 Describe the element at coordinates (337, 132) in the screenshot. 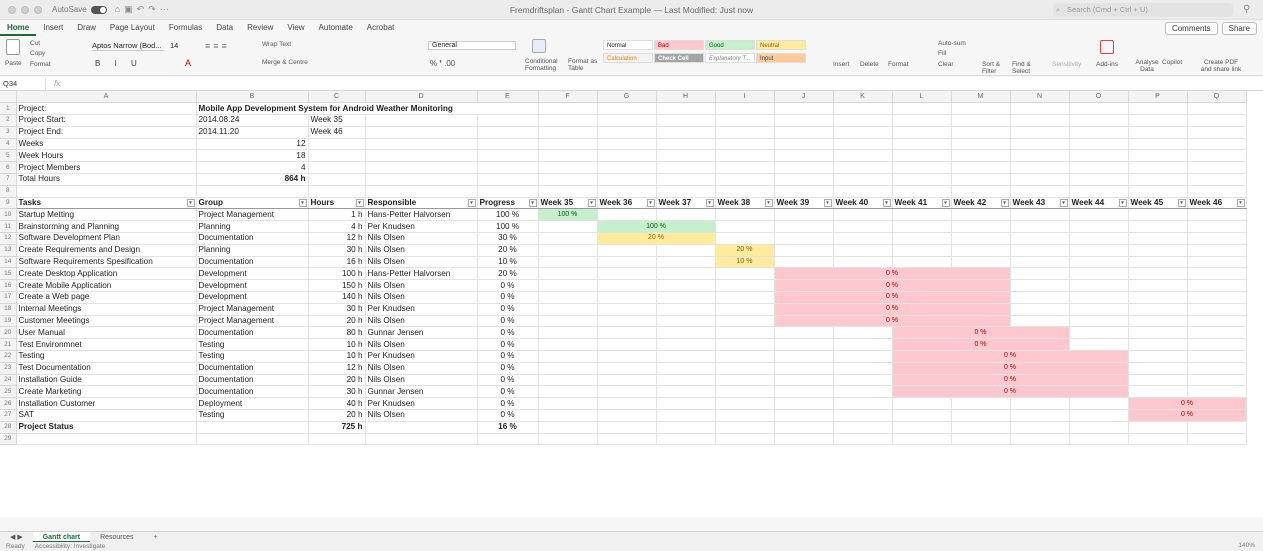

I see `cell: Week 46` at that location.